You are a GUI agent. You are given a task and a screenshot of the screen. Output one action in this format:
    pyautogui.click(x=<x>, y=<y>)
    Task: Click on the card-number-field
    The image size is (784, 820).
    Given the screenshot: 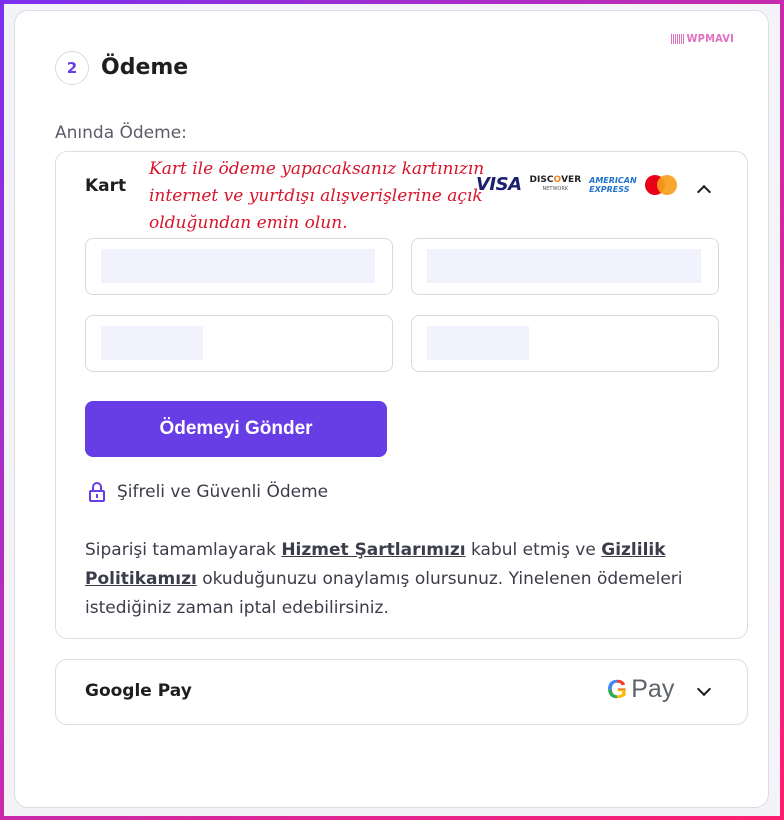 What is the action you would take?
    pyautogui.click(x=239, y=266)
    